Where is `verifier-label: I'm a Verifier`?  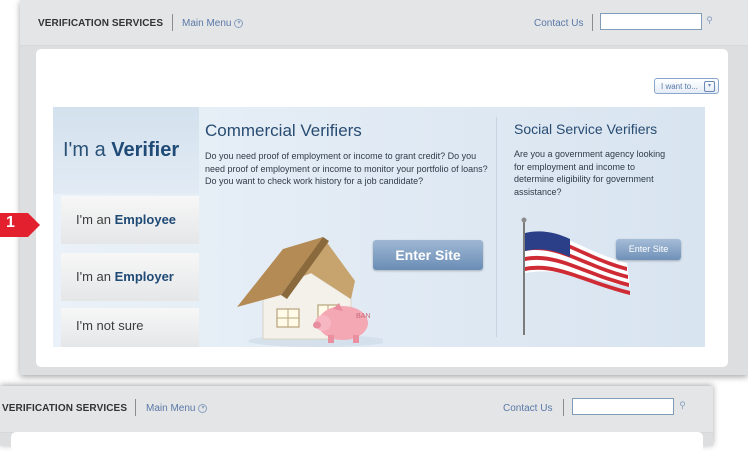 verifier-label: I'm a Verifier is located at coordinates (121, 150).